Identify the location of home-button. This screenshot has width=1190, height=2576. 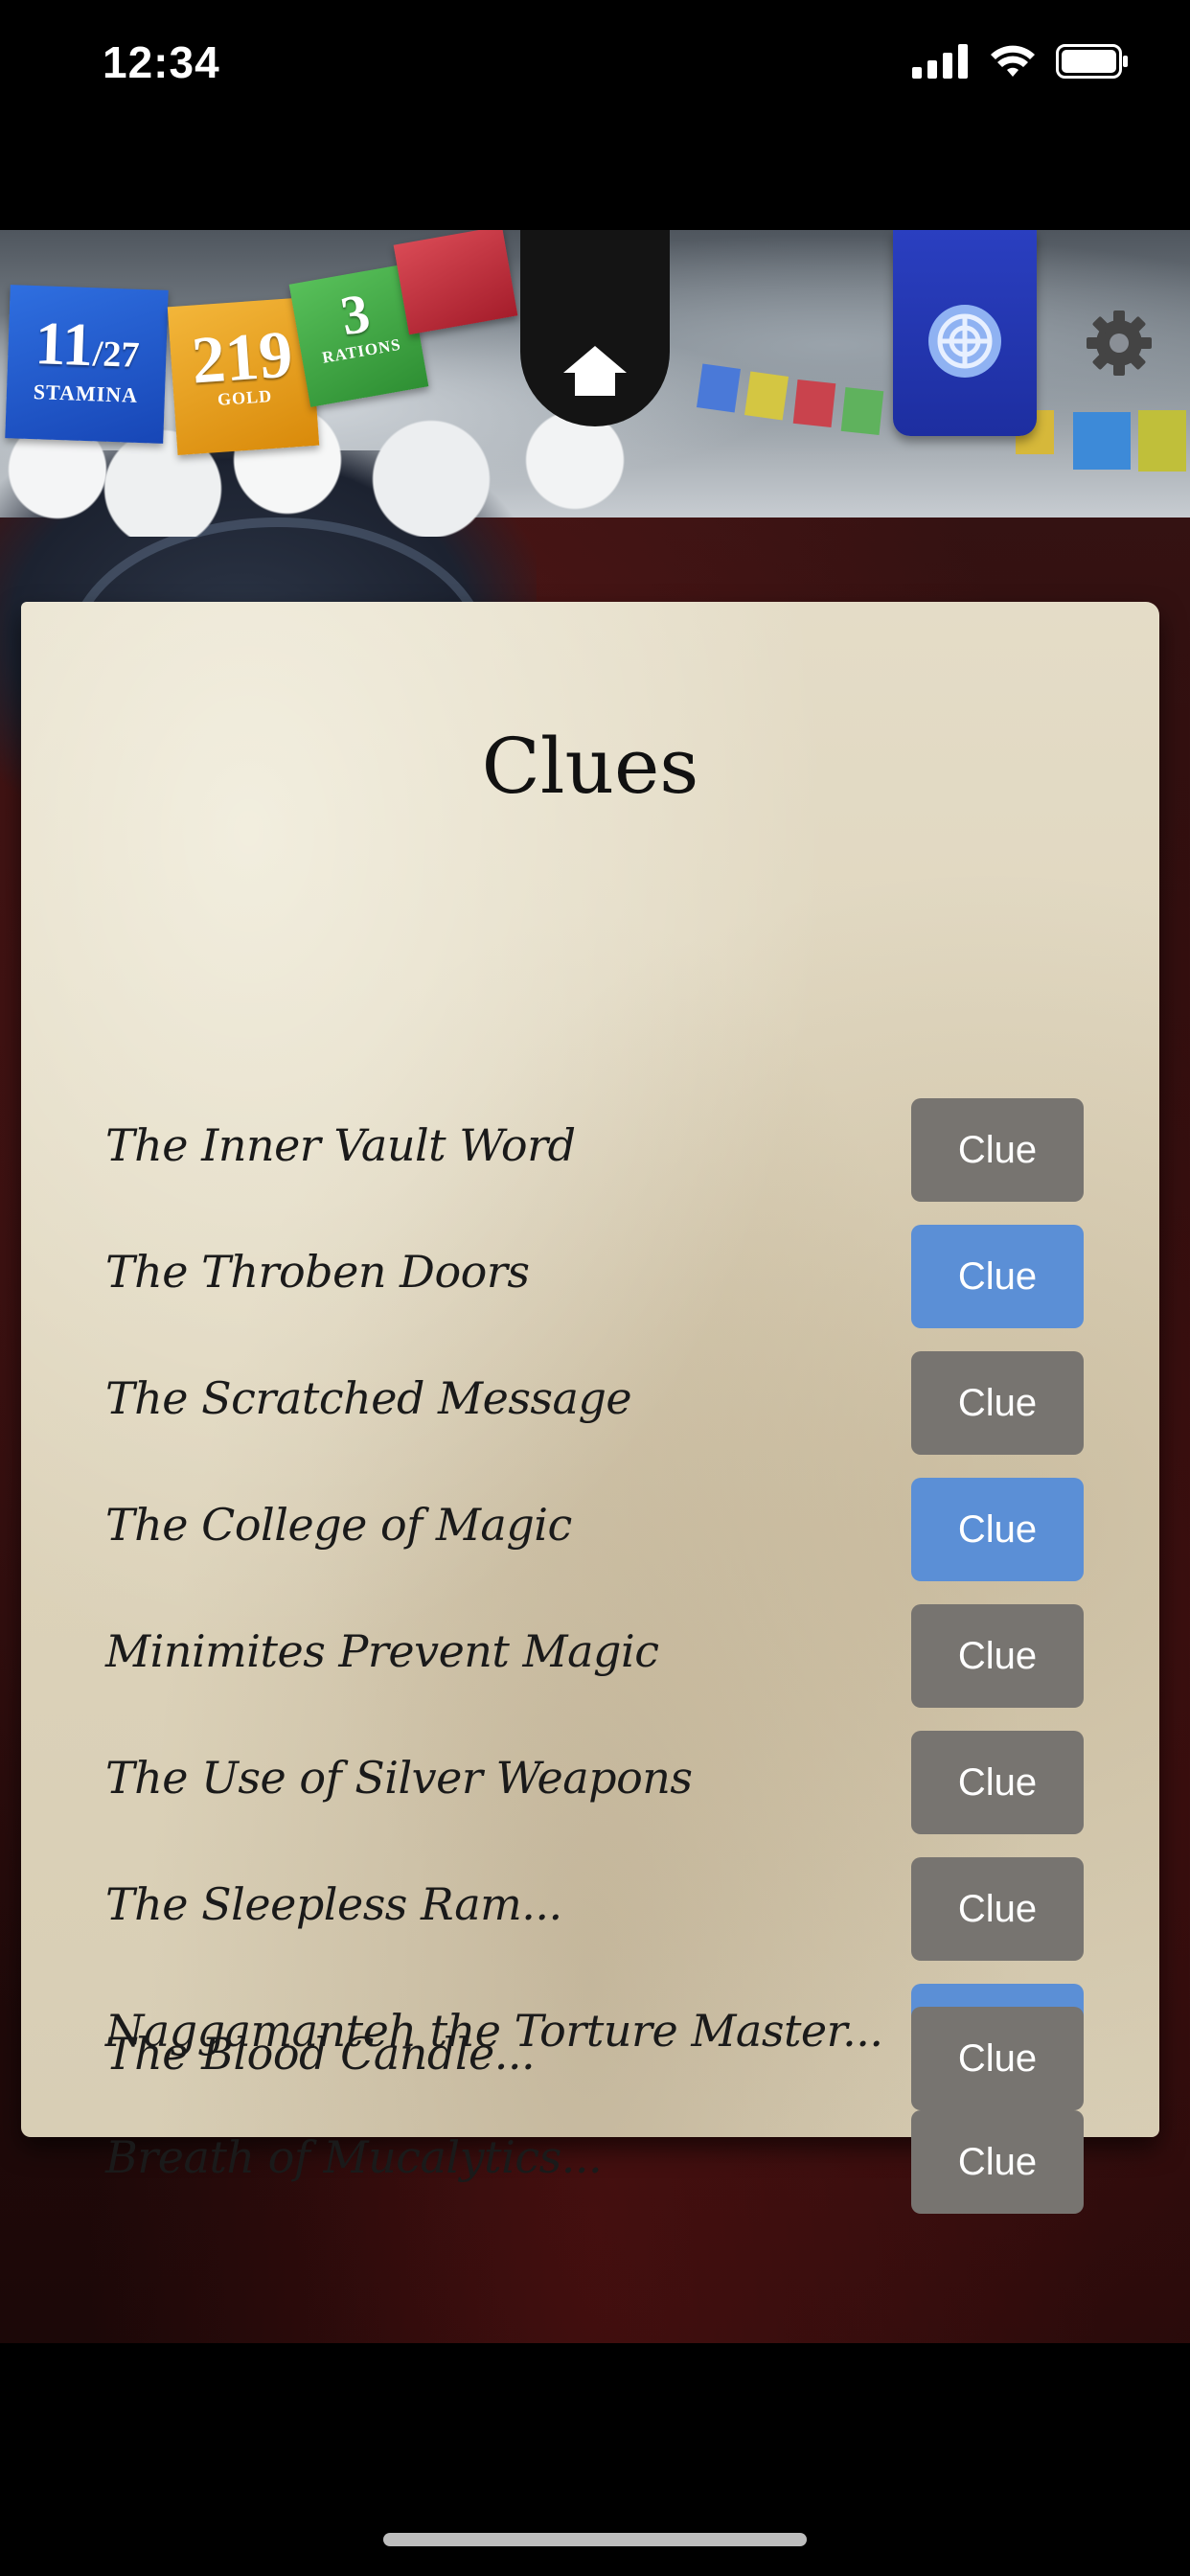
(595, 328).